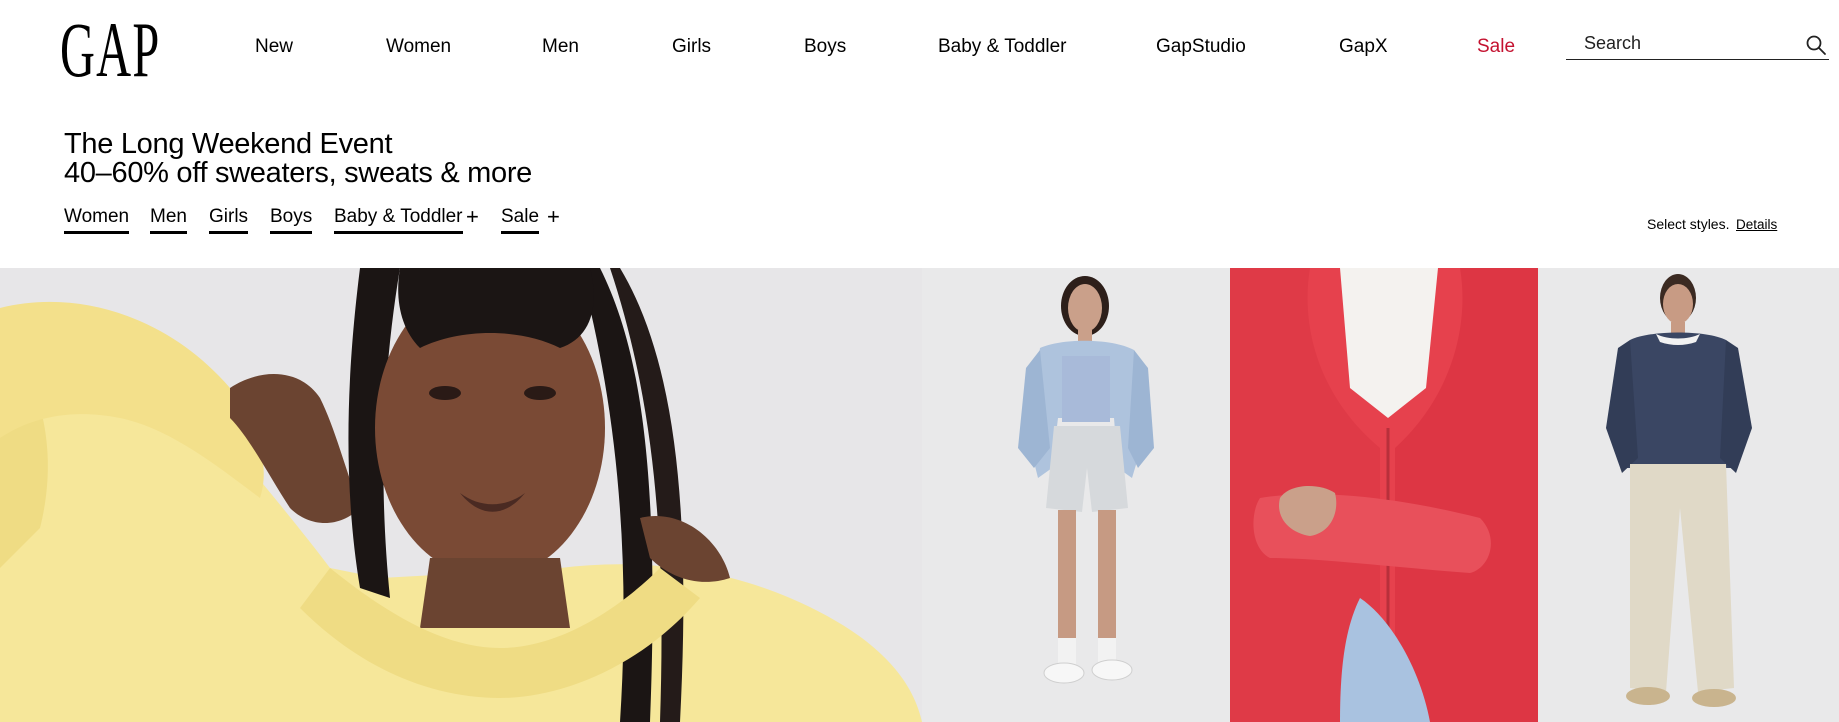 Image resolution: width=1839 pixels, height=722 pixels. What do you see at coordinates (1002, 47) in the screenshot?
I see `nav-baby-toddler: Baby & Toddler` at bounding box center [1002, 47].